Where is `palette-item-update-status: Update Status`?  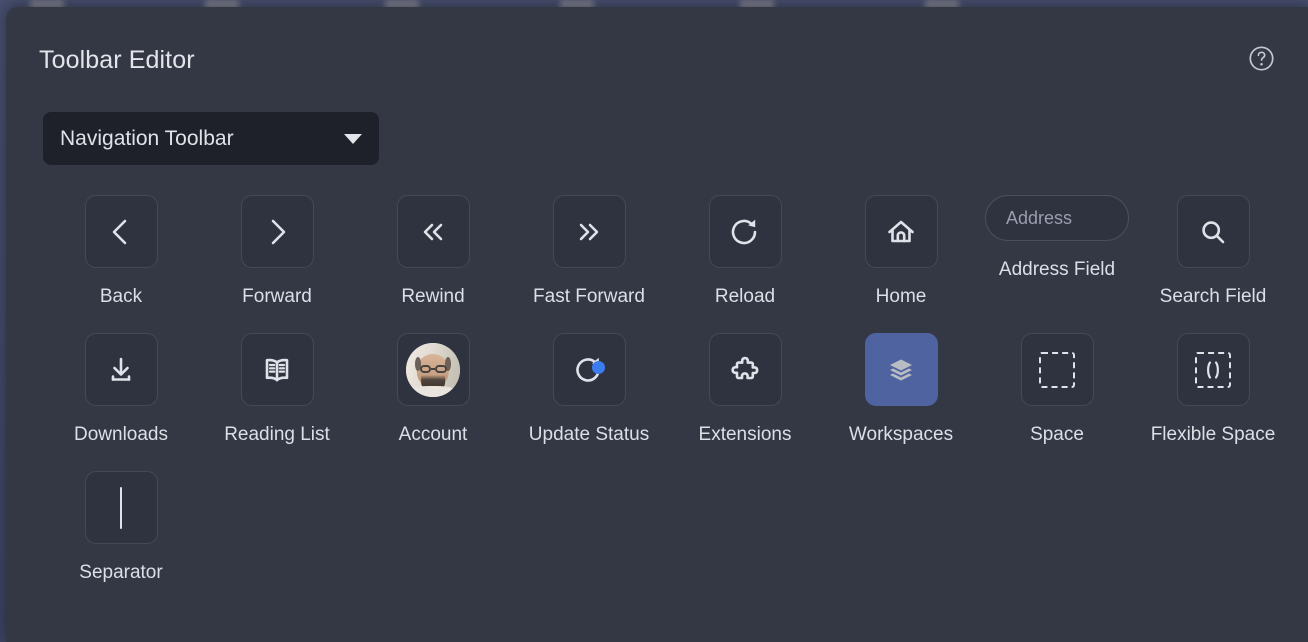
palette-item-update-status: Update Status is located at coordinates (589, 390).